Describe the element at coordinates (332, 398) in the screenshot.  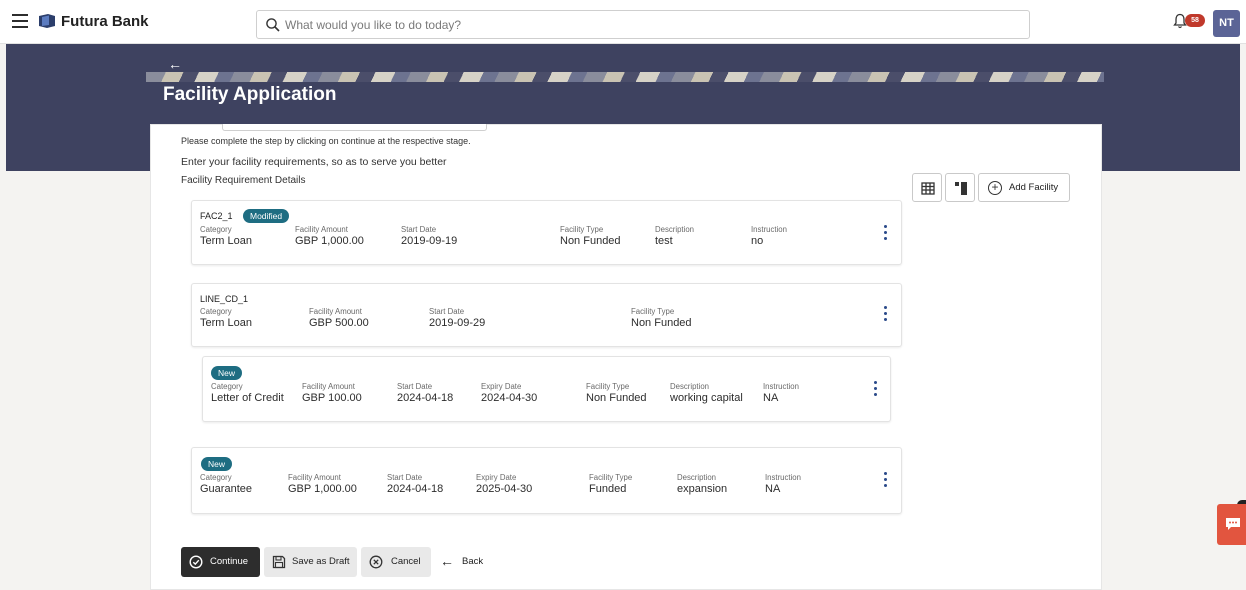
I see `field-value: GBP 100.00` at that location.